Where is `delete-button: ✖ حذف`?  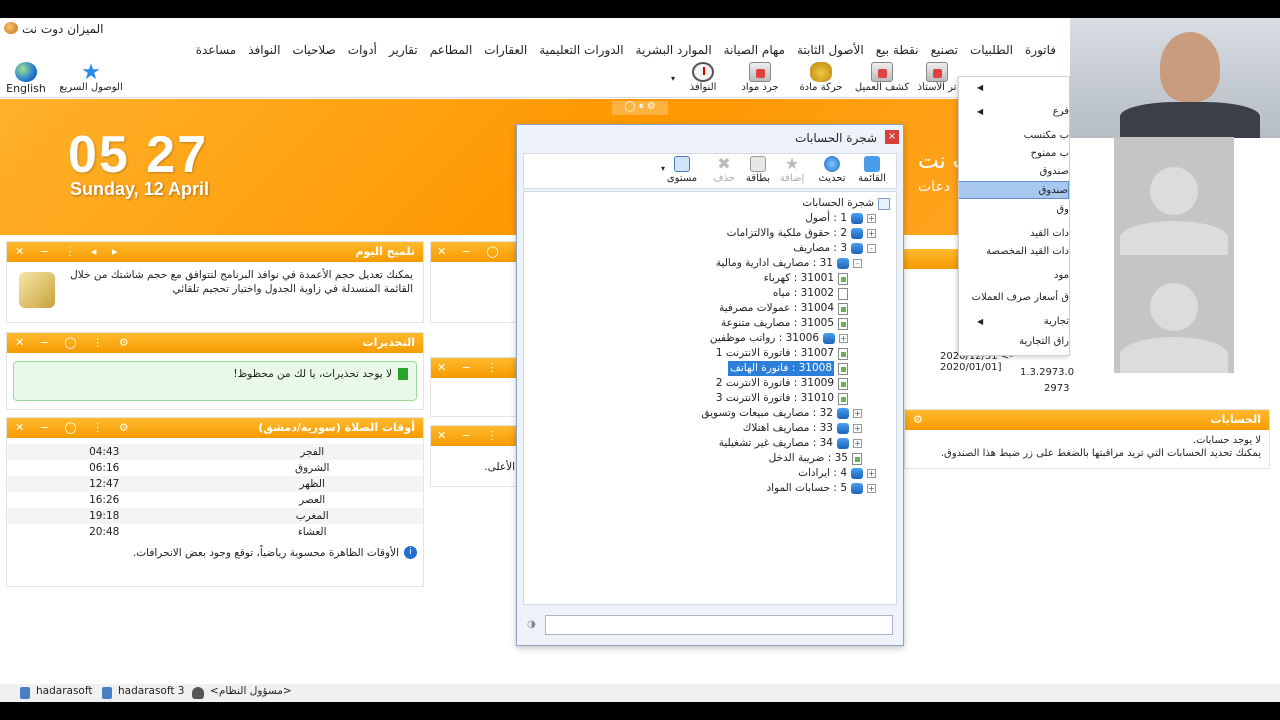 delete-button: ✖ حذف is located at coordinates (724, 170).